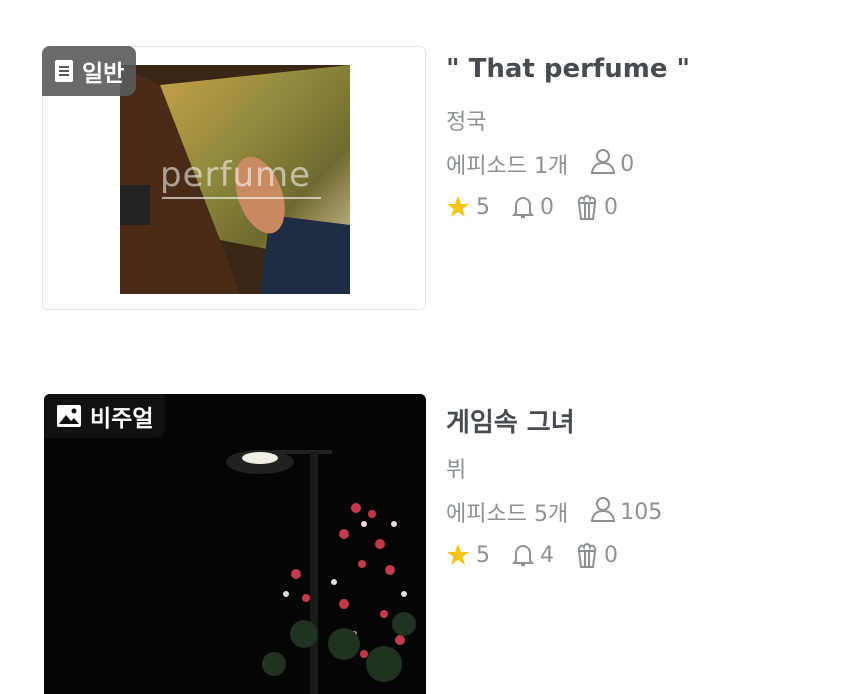  I want to click on story-meta: 에피소드 1개 0, so click(540, 164).